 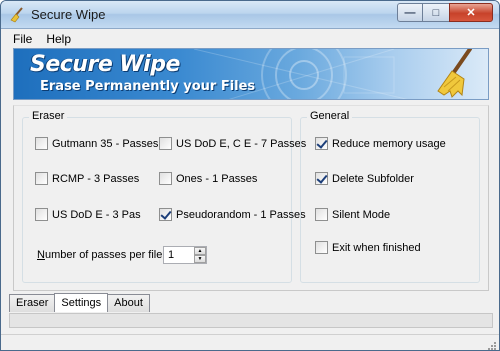 I want to click on passes-label-text: umber of passes per file:, so click(x=105, y=255).